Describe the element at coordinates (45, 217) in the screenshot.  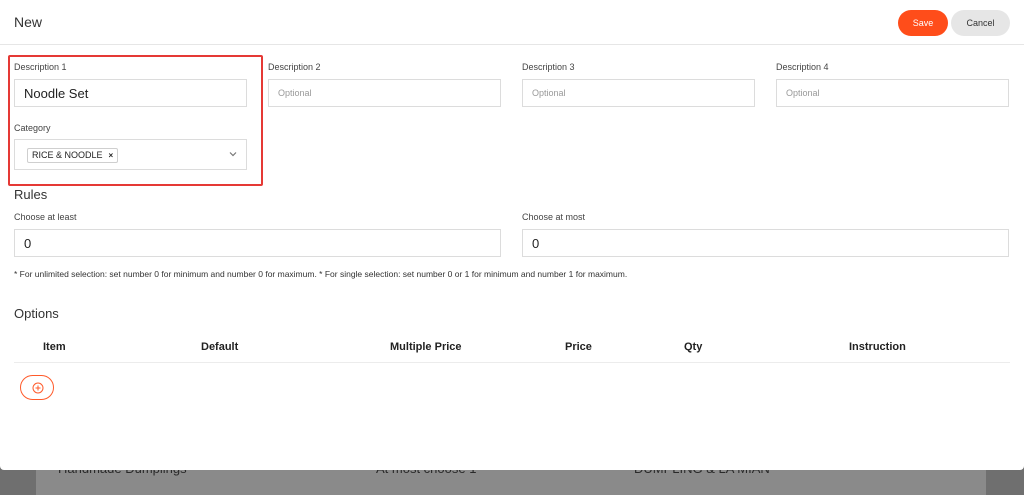
I see `choose-at-least-label: Choose at least` at that location.